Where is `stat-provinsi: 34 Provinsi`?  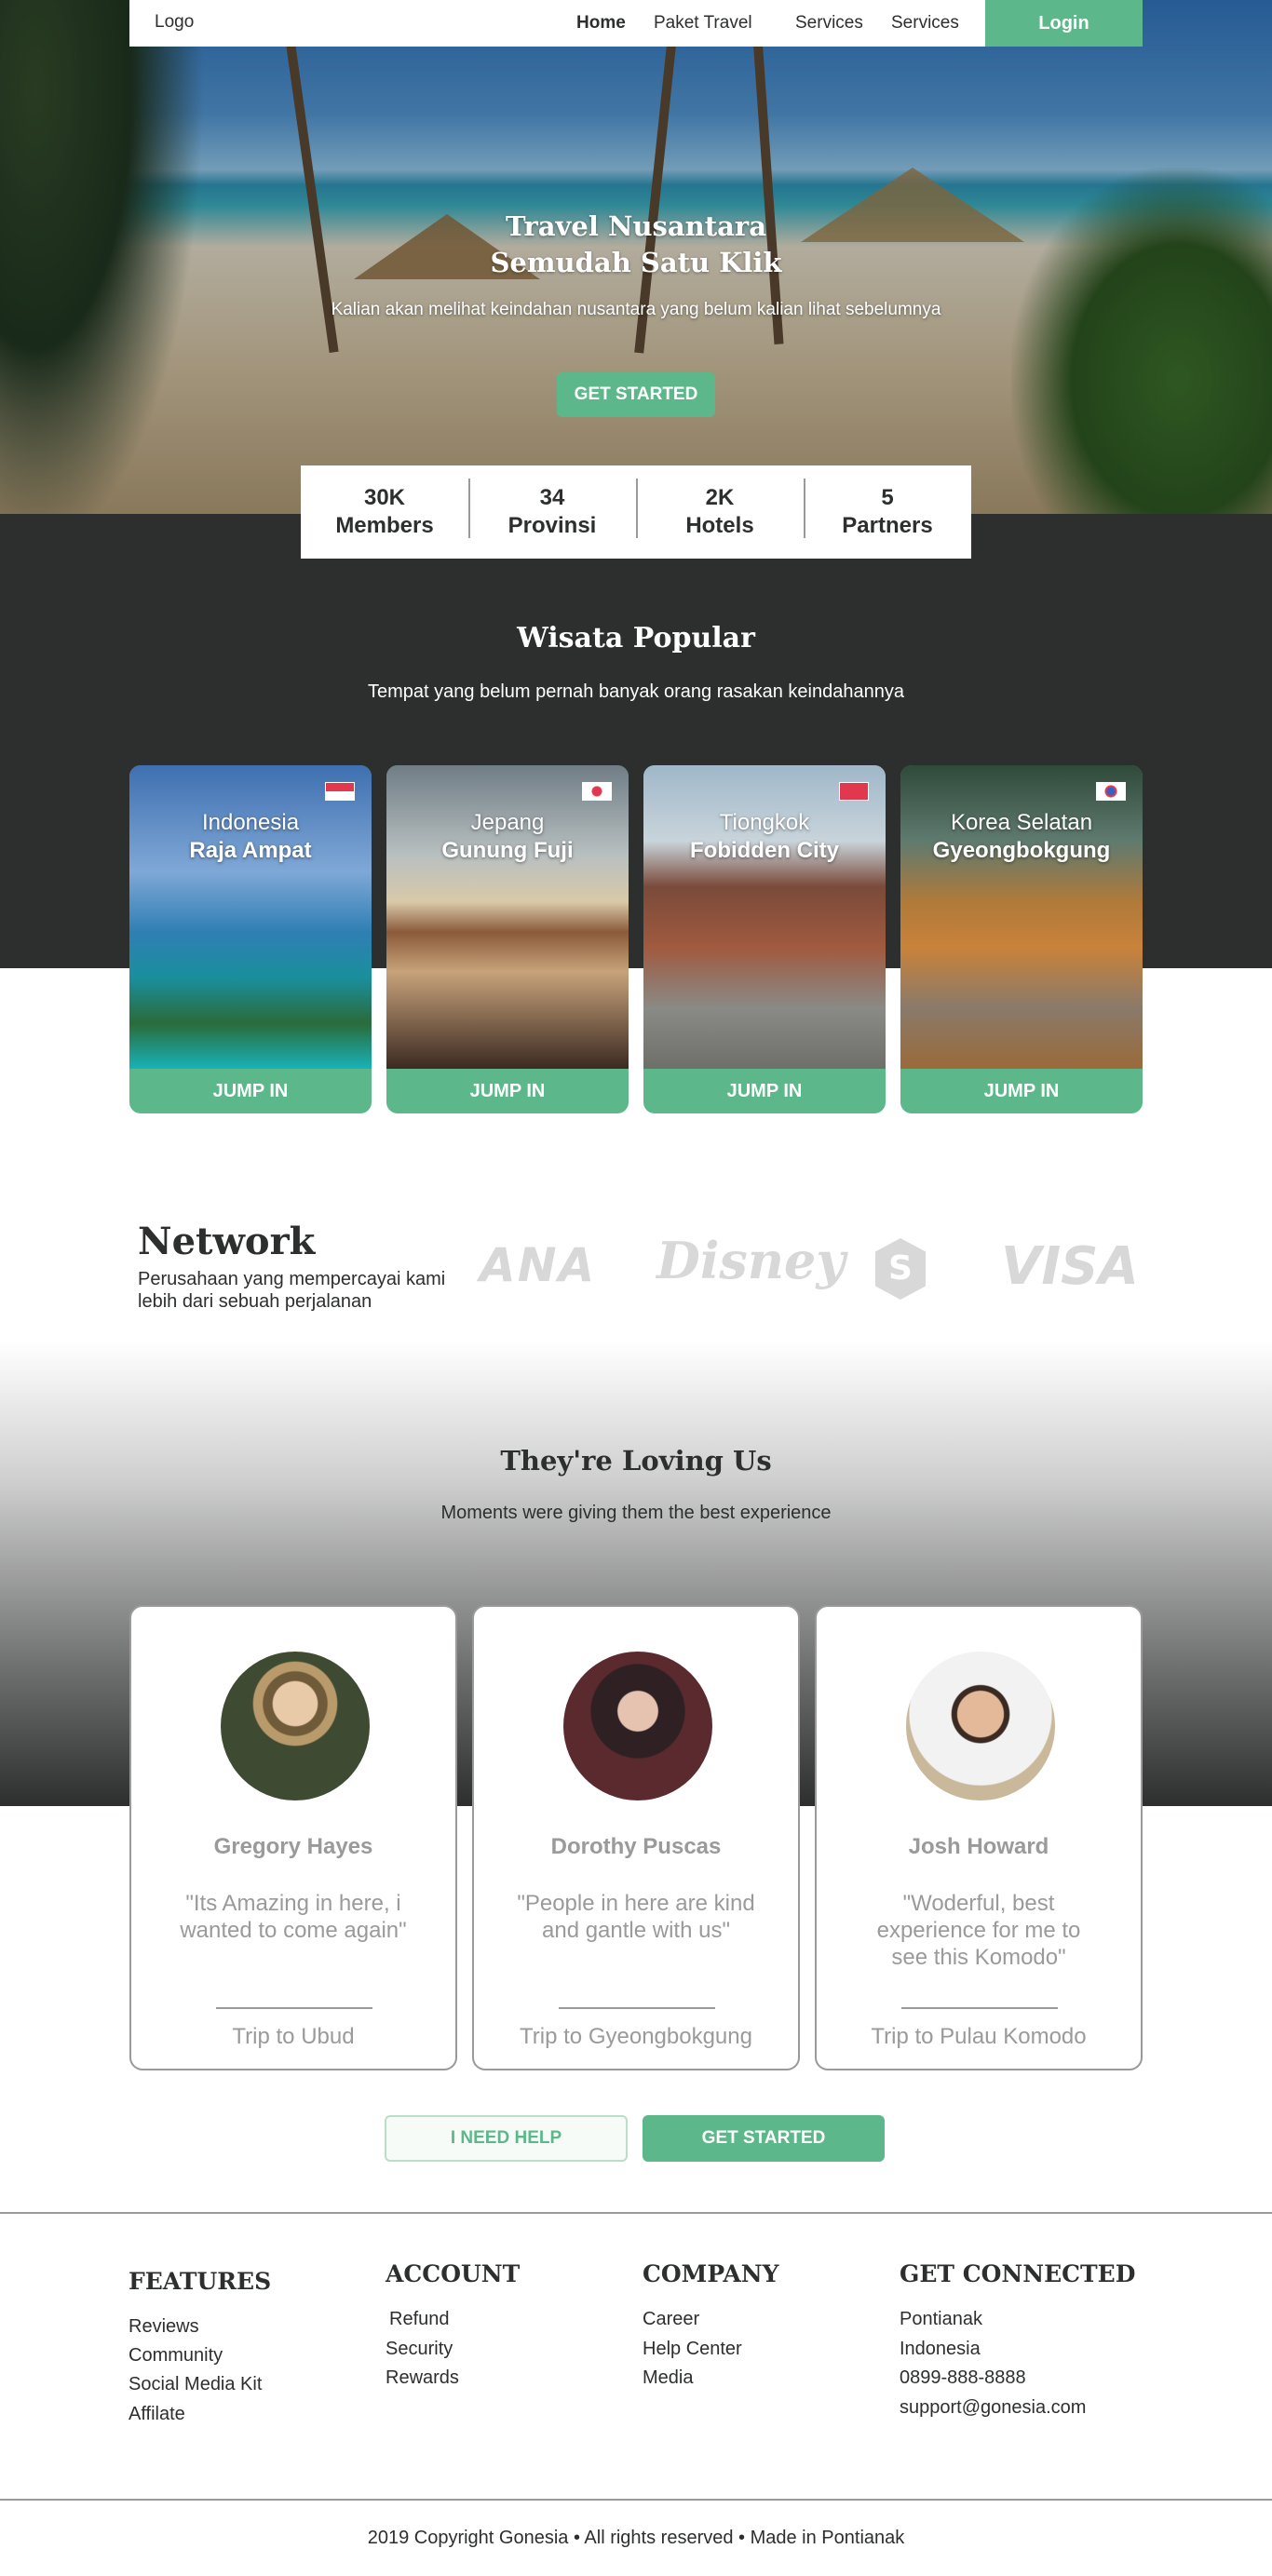
stat-provinsi: 34 Provinsi is located at coordinates (552, 509).